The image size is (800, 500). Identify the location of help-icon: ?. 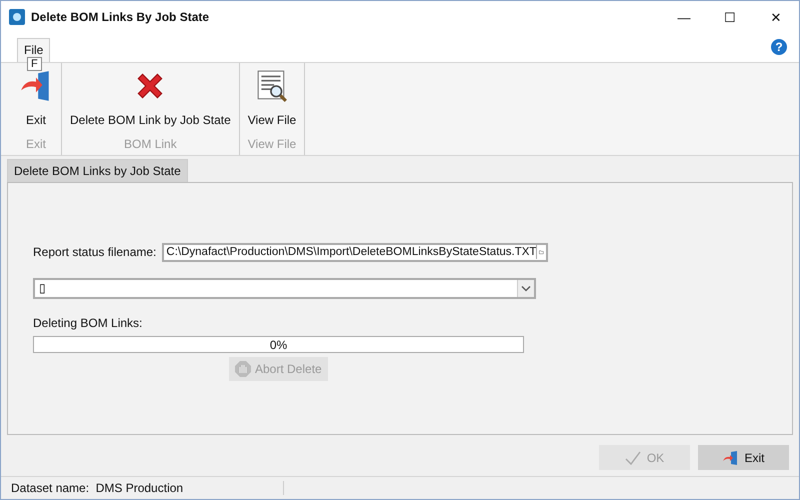
(779, 47).